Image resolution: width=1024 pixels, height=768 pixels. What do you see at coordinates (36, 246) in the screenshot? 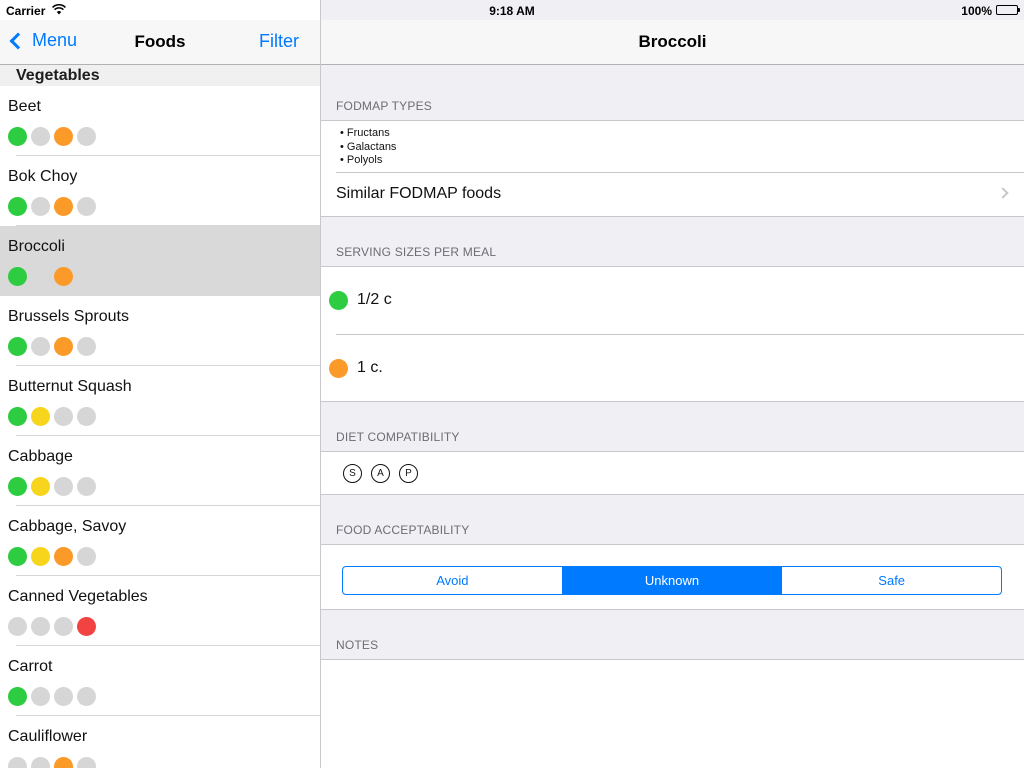
I see `food-name: Broccoli` at bounding box center [36, 246].